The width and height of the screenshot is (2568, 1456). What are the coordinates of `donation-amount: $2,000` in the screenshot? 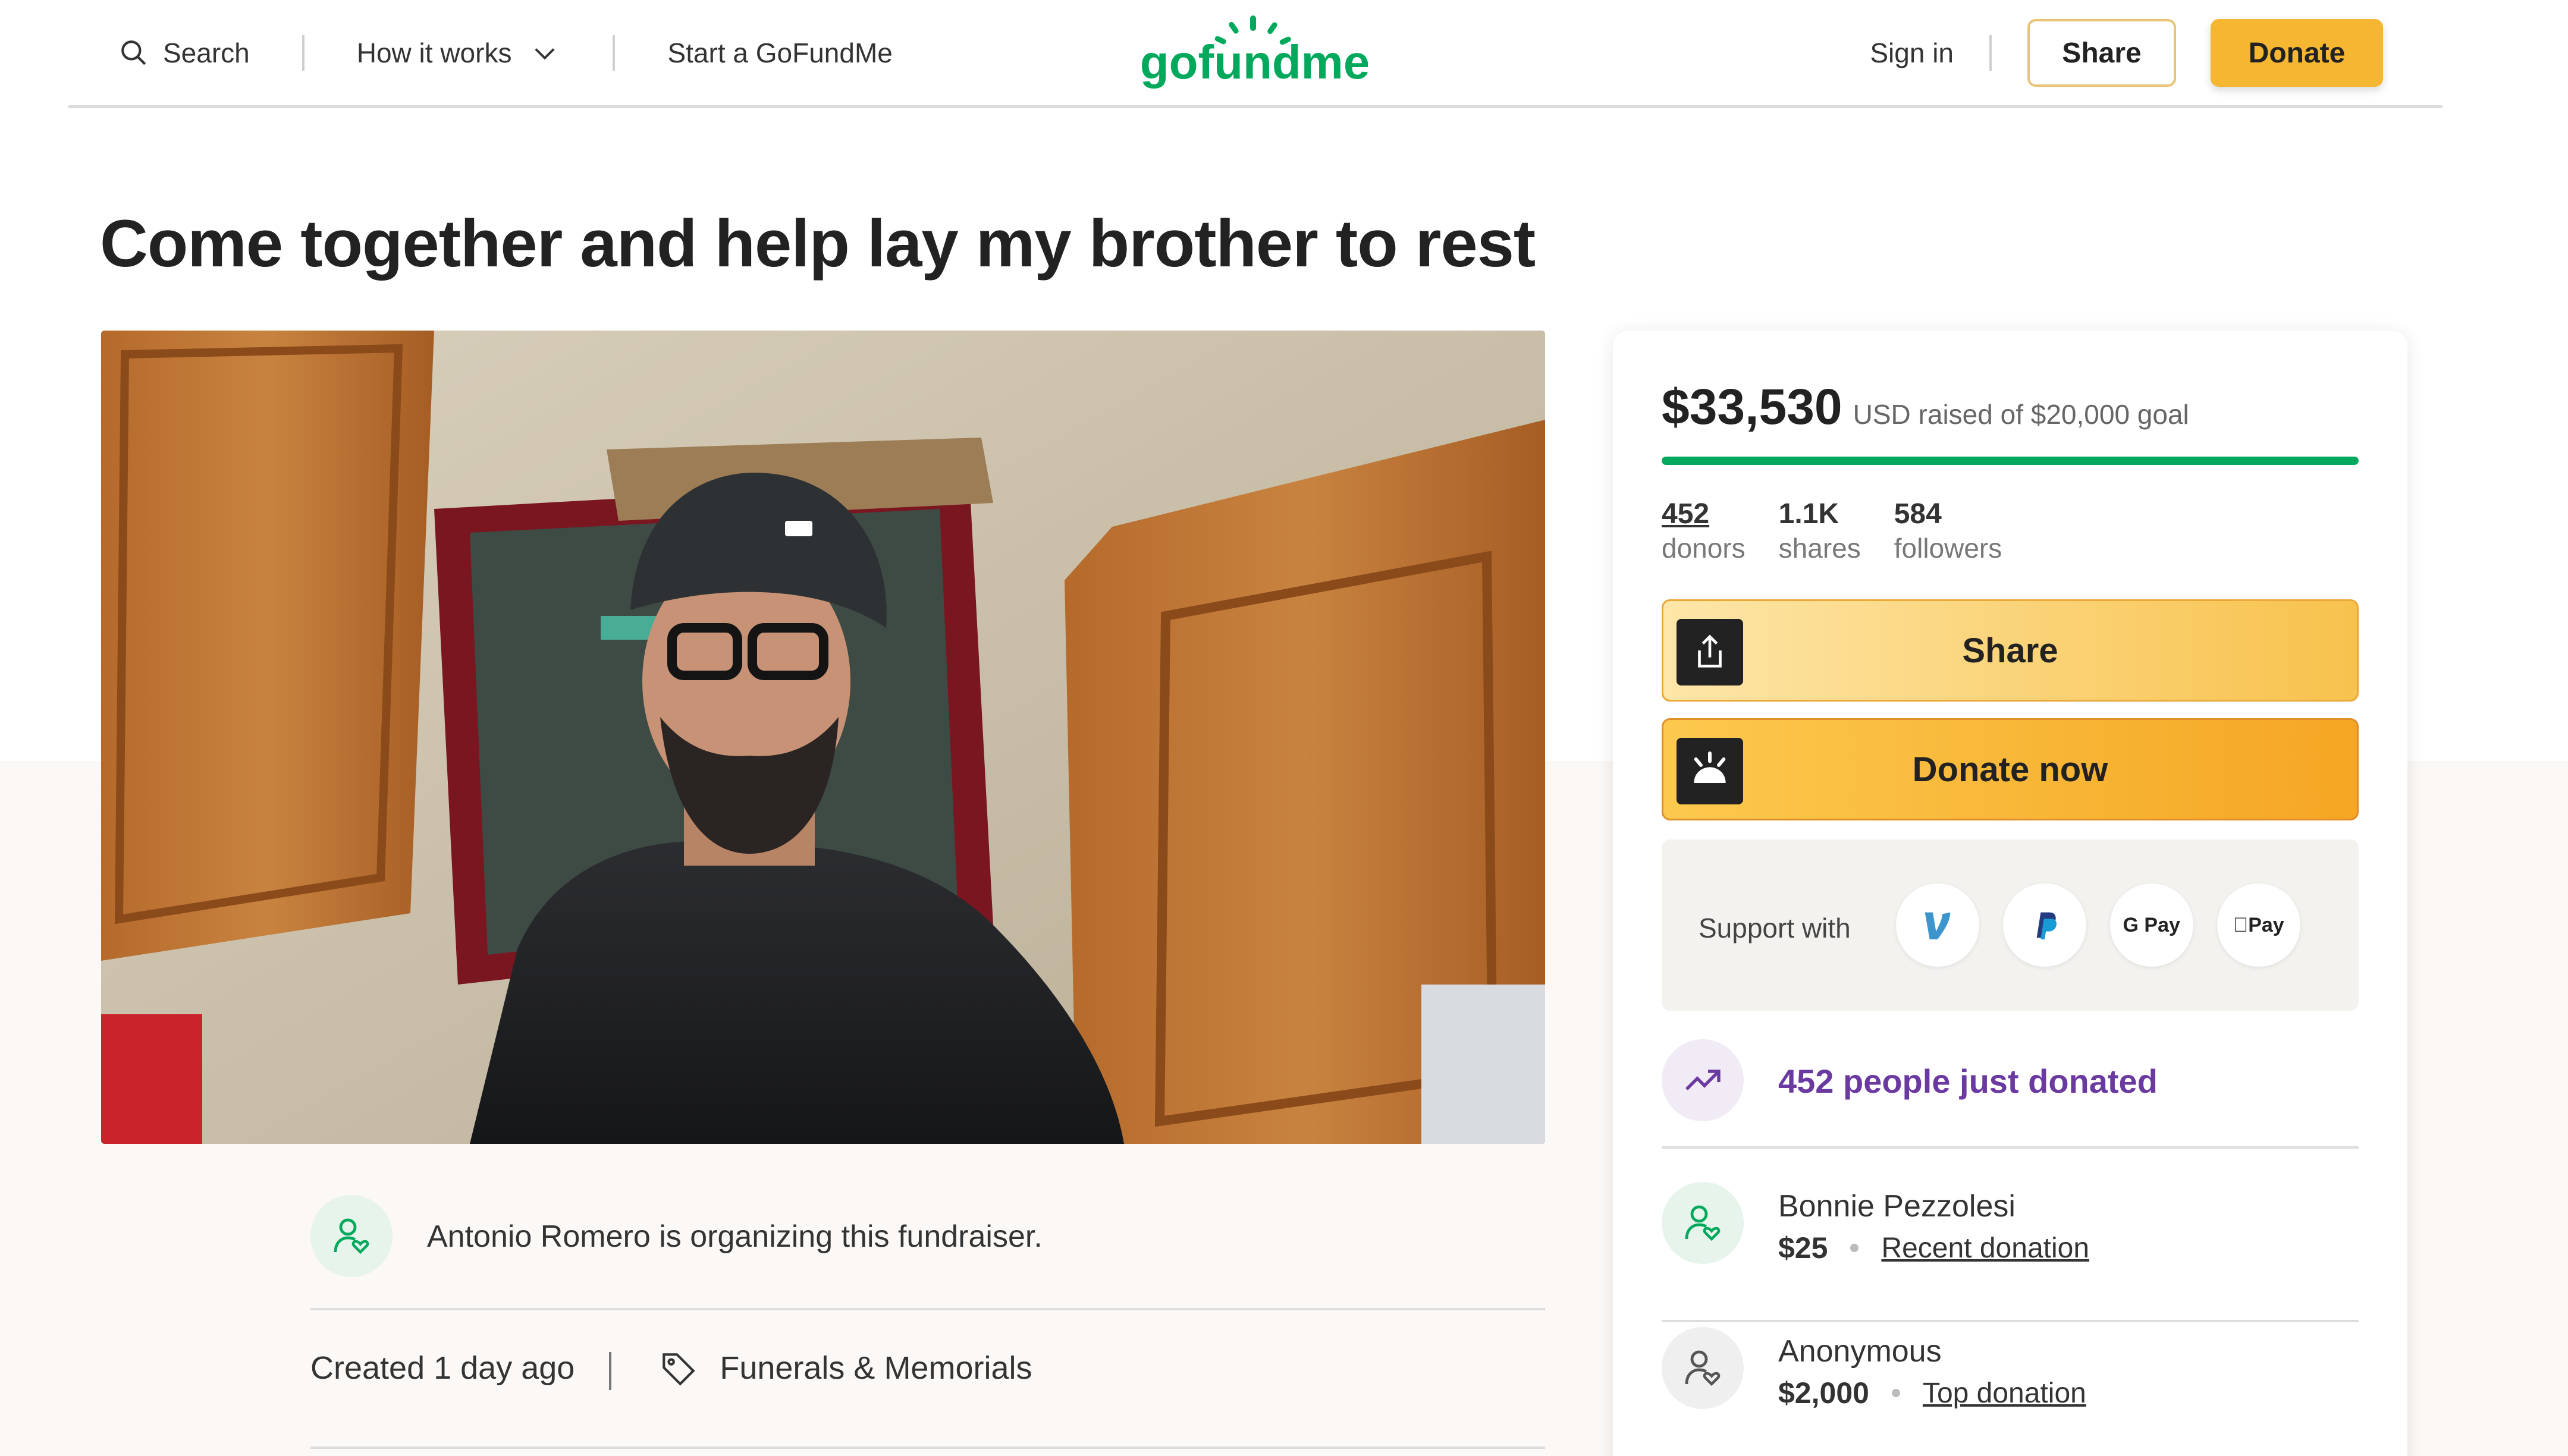 It's located at (1823, 1393).